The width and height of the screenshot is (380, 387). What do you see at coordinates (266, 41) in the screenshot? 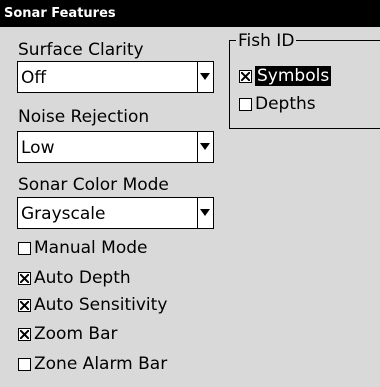
I see `fish-id-title: Fish ID` at bounding box center [266, 41].